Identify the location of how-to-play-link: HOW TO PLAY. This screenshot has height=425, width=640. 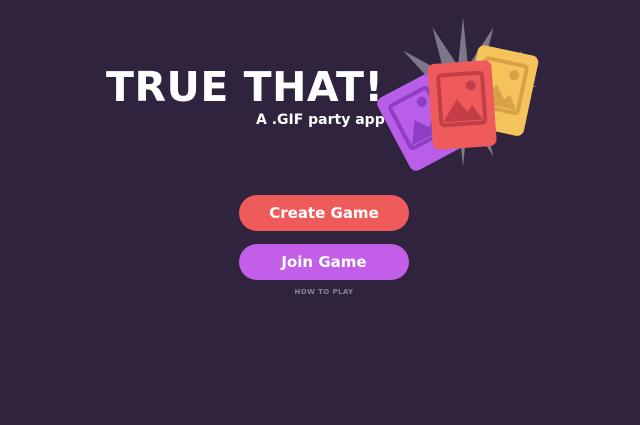
(324, 292).